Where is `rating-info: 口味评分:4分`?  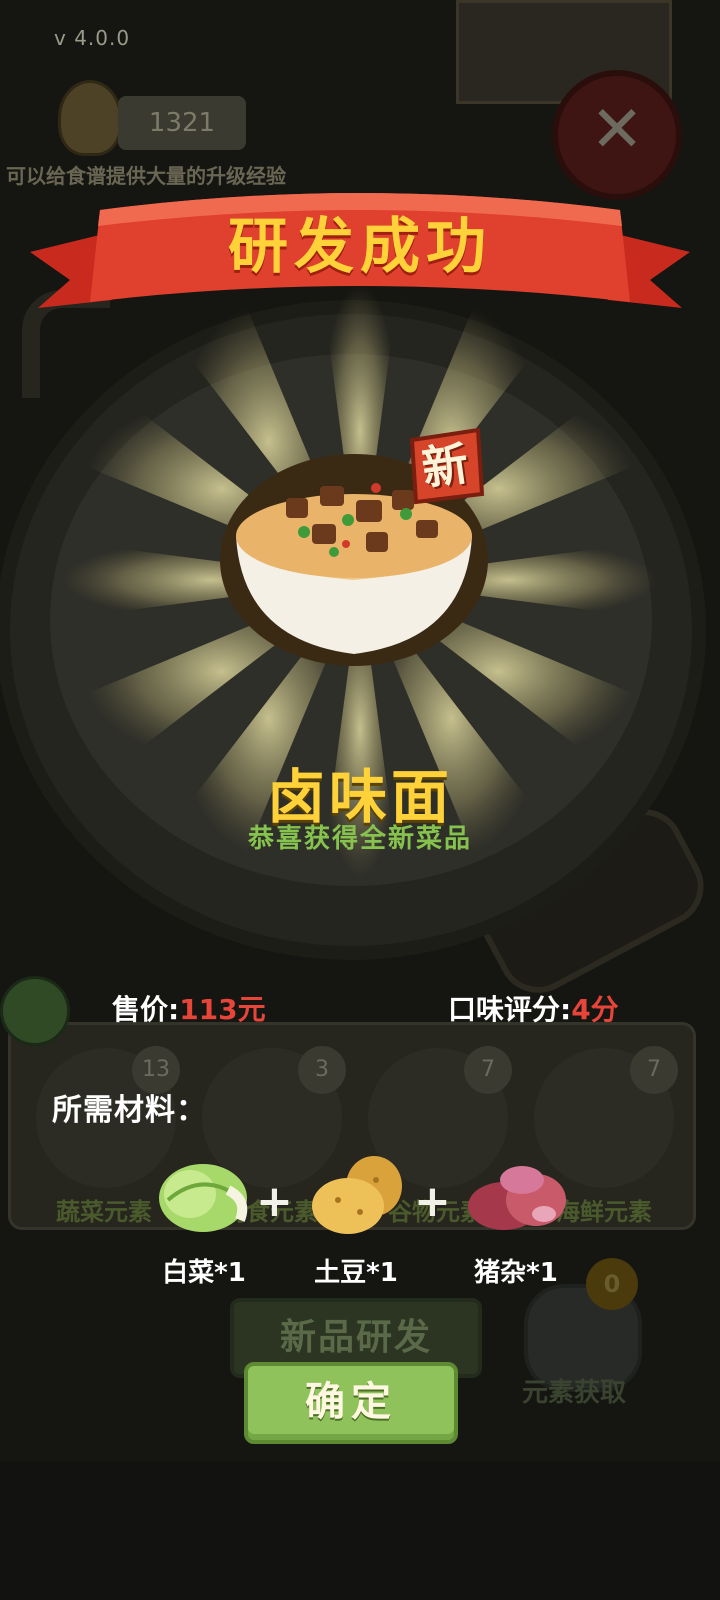
rating-info: 口味评分:4分 is located at coordinates (533, 1008).